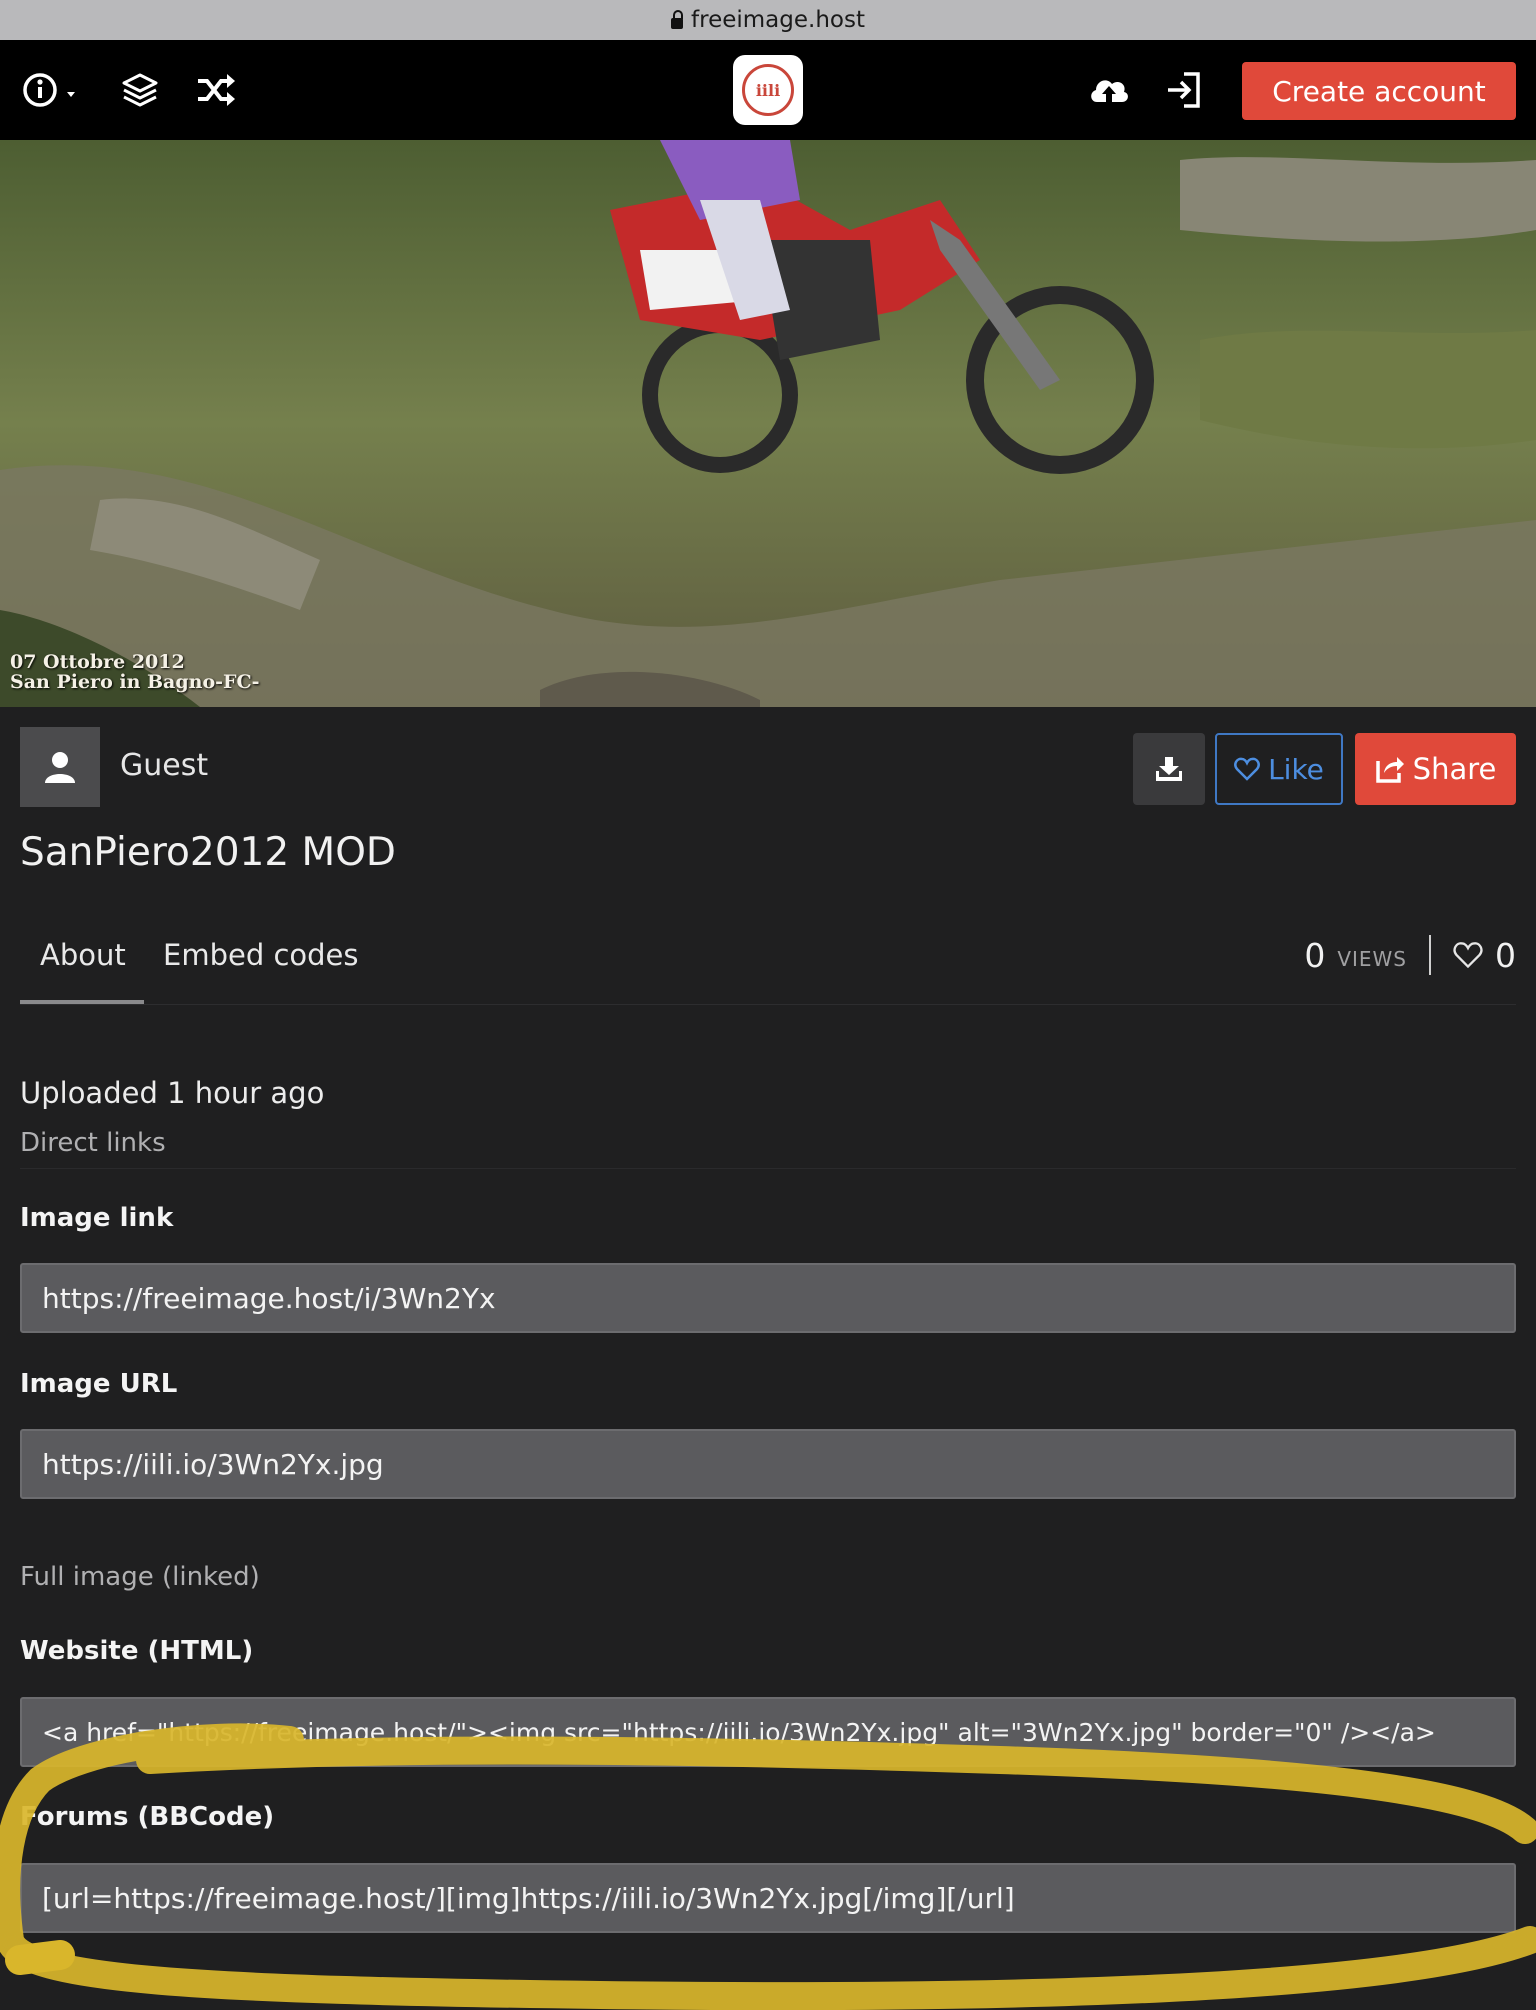 The width and height of the screenshot is (1536, 2010). What do you see at coordinates (172, 1093) in the screenshot?
I see `upload-time: Uploaded 1 hour ago` at bounding box center [172, 1093].